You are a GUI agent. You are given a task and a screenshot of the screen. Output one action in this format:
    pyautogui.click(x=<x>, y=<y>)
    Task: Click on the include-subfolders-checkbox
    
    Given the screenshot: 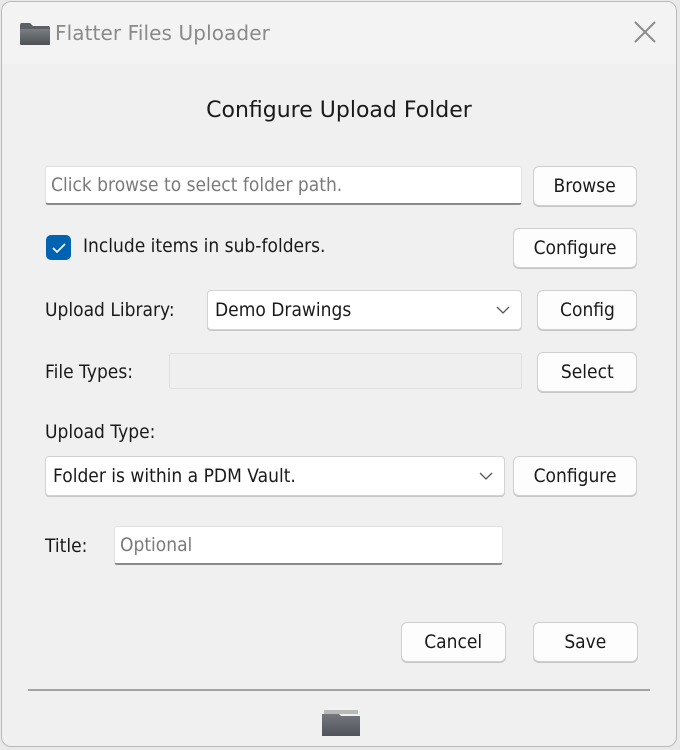 What is the action you would take?
    pyautogui.click(x=58, y=247)
    